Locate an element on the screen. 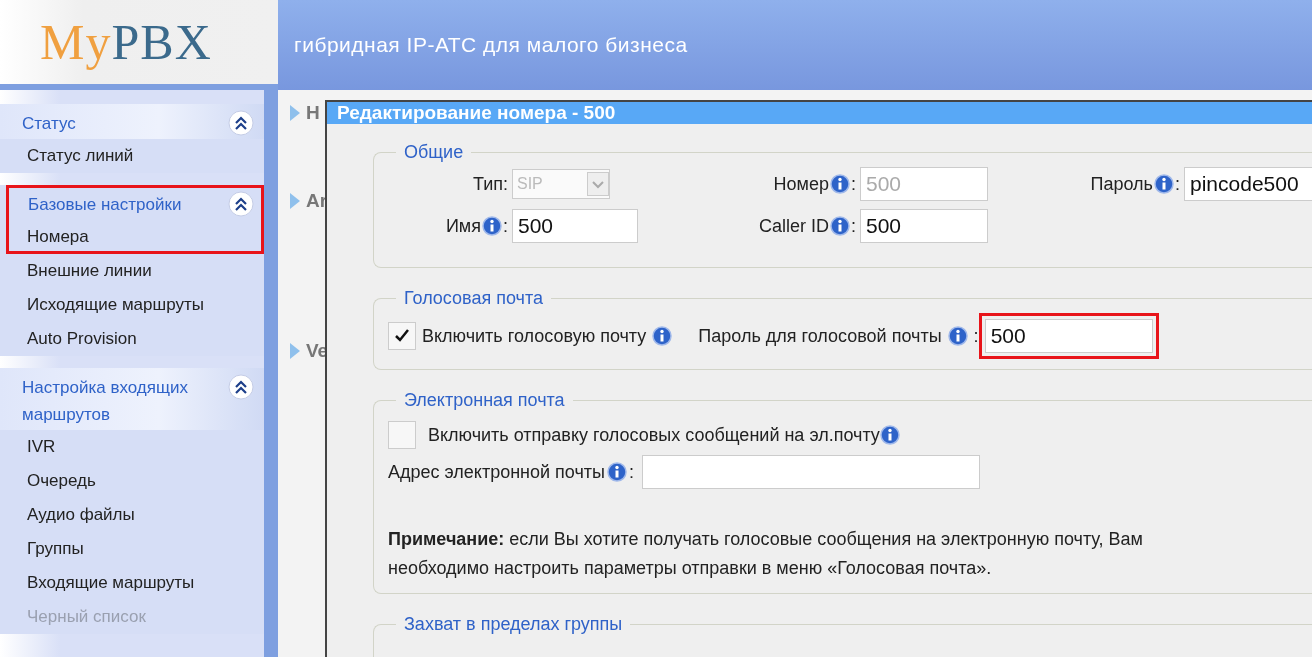 Image resolution: width=1312 pixels, height=657 pixels. password-field: 500 is located at coordinates (1068, 336).